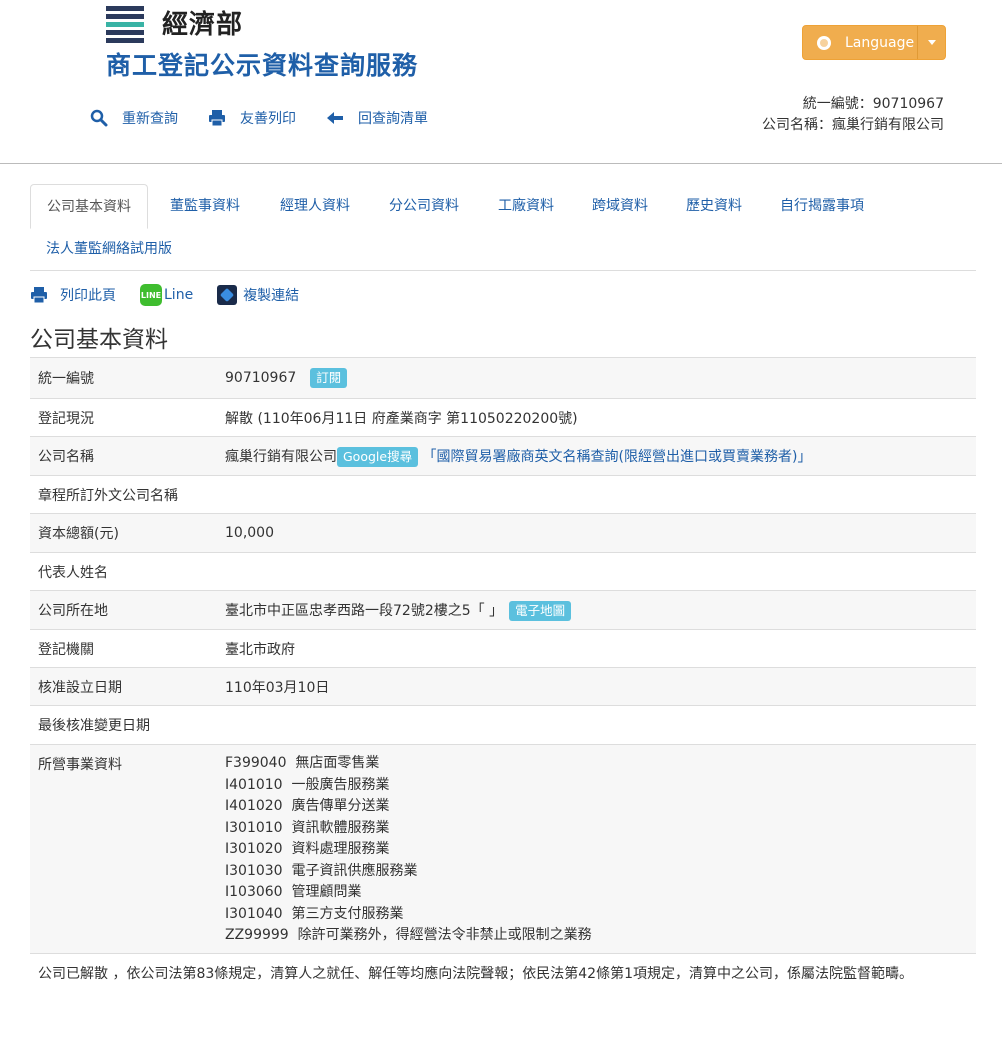  What do you see at coordinates (503, 686) in the screenshot?
I see `table-row: 核准設立日期 110年03月10日` at bounding box center [503, 686].